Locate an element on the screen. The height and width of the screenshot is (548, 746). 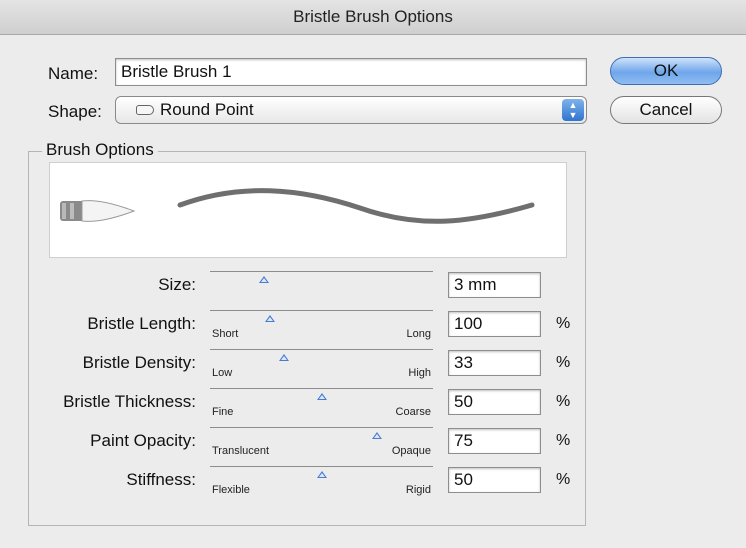
bristle-brush-icon is located at coordinates (98, 211).